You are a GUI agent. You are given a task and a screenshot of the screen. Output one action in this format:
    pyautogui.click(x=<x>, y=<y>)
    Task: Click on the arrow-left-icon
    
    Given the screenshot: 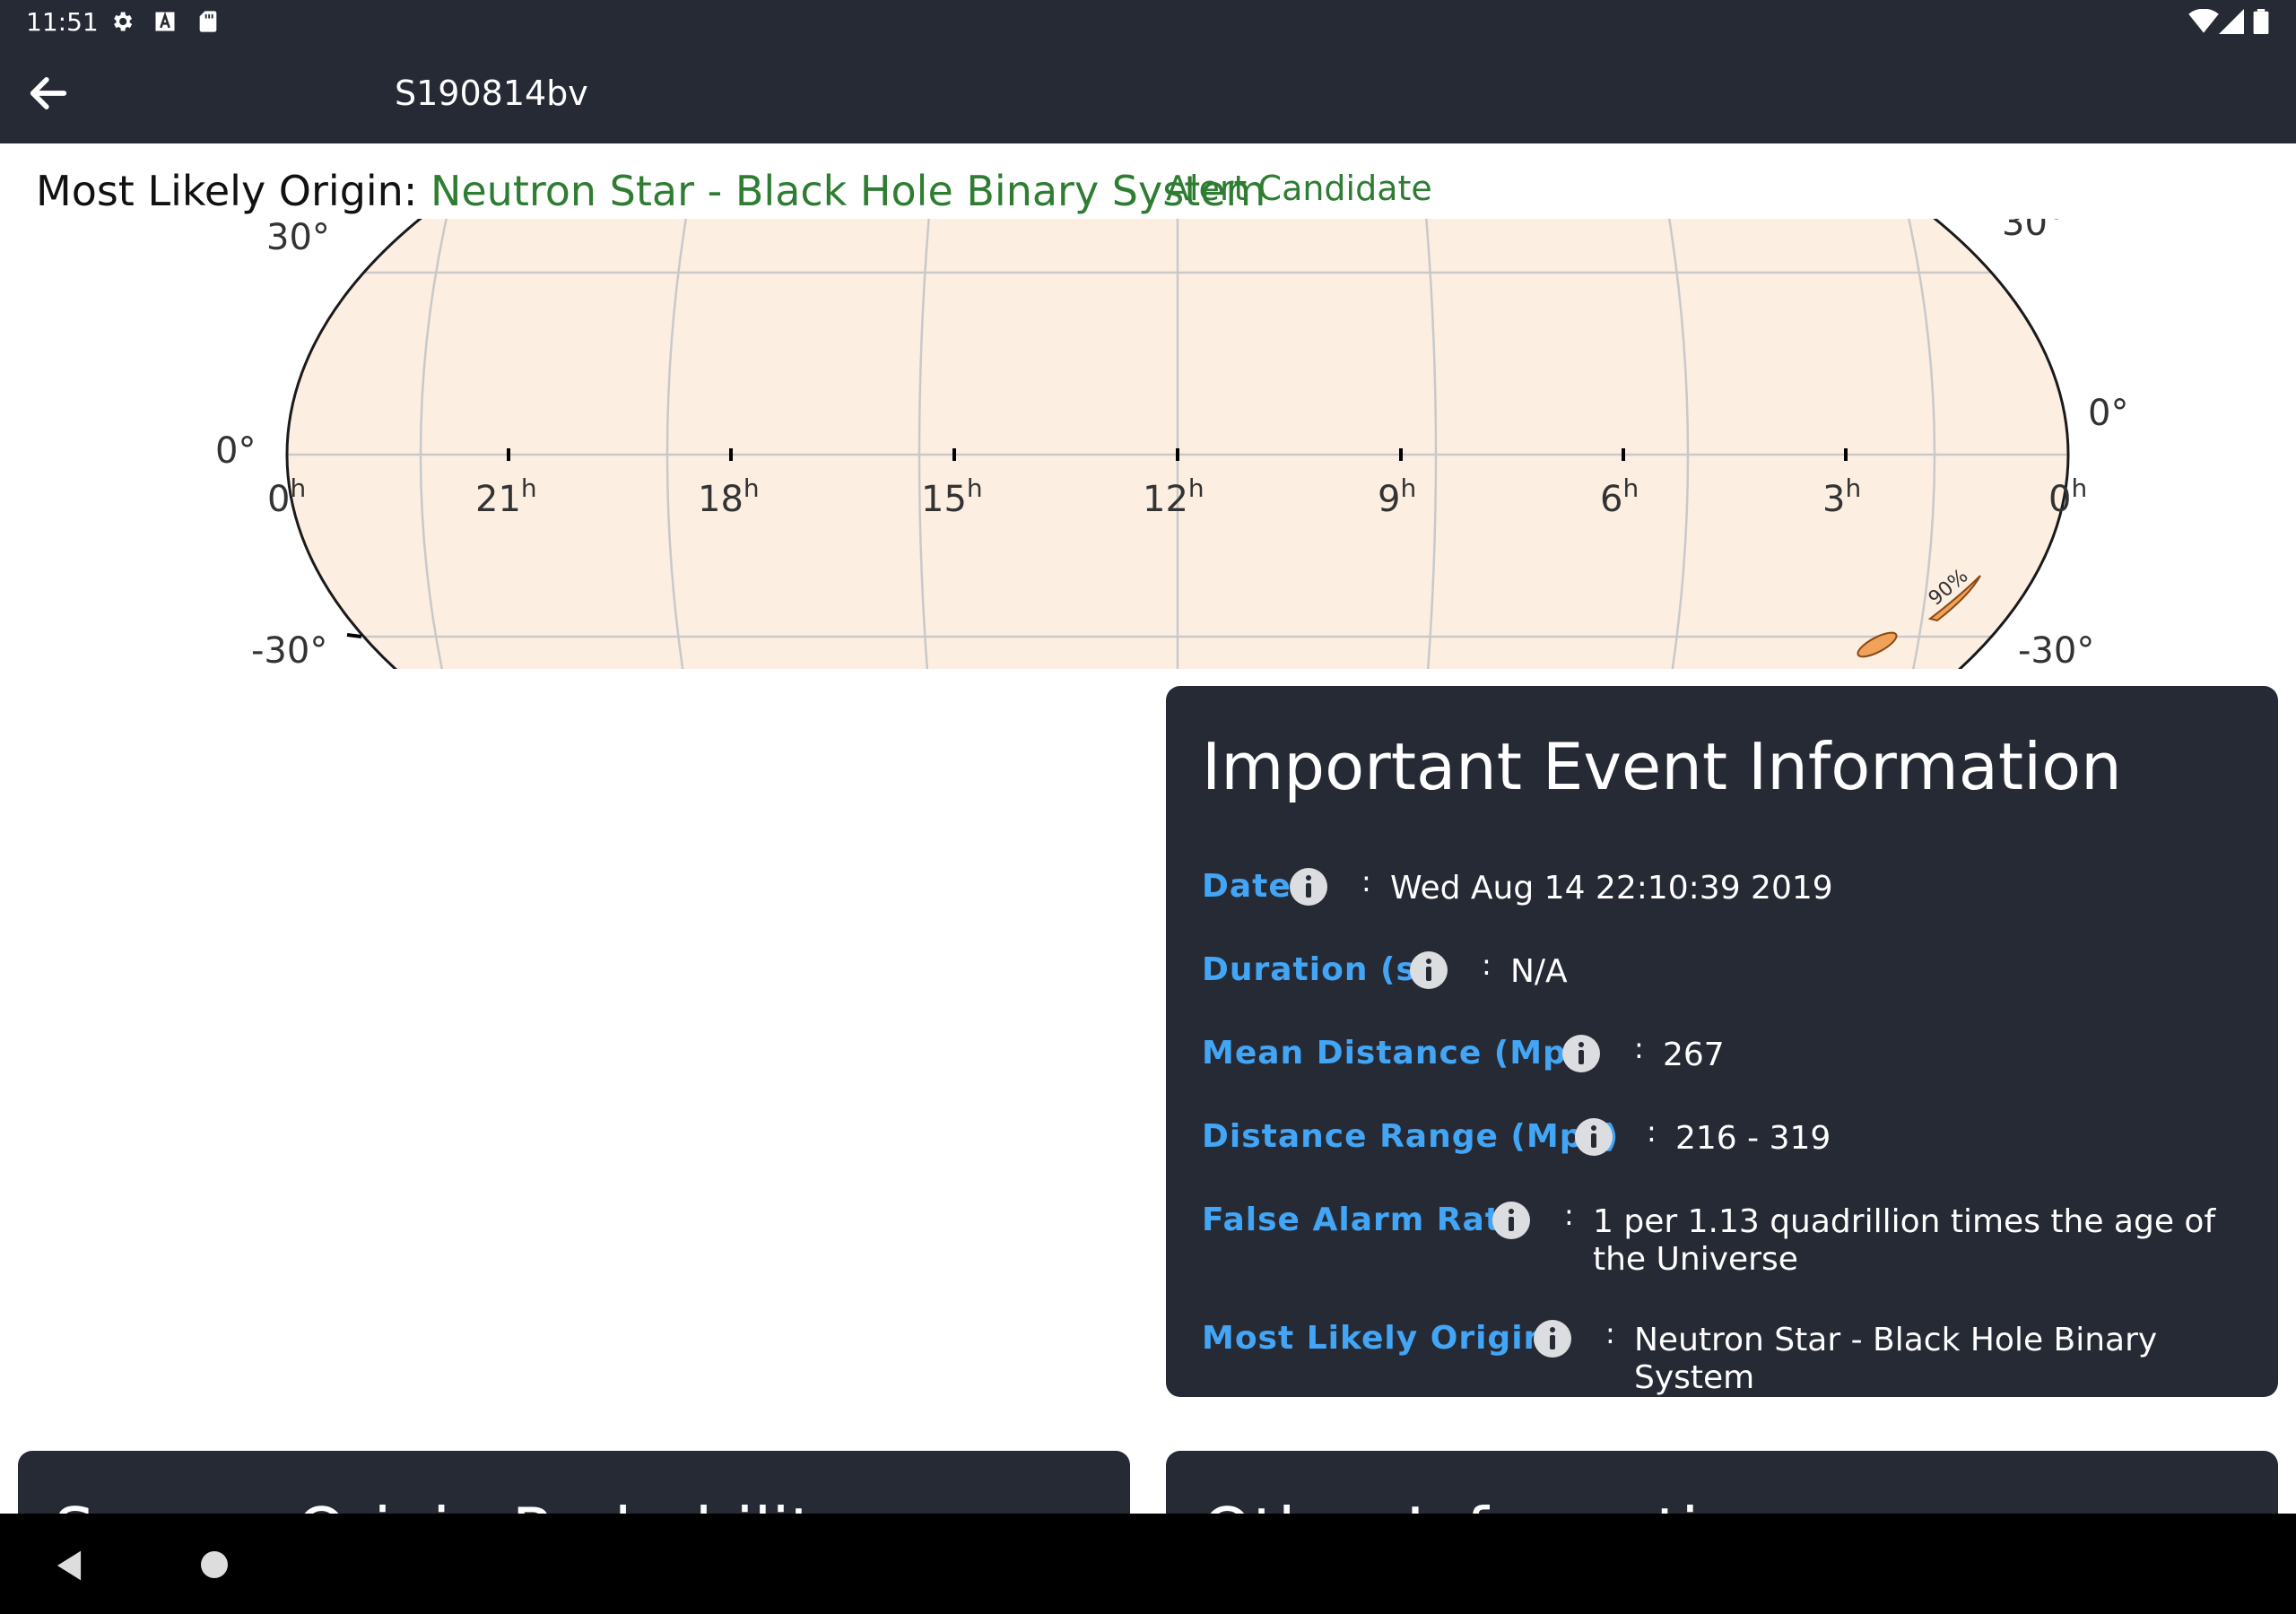 What is the action you would take?
    pyautogui.click(x=48, y=93)
    